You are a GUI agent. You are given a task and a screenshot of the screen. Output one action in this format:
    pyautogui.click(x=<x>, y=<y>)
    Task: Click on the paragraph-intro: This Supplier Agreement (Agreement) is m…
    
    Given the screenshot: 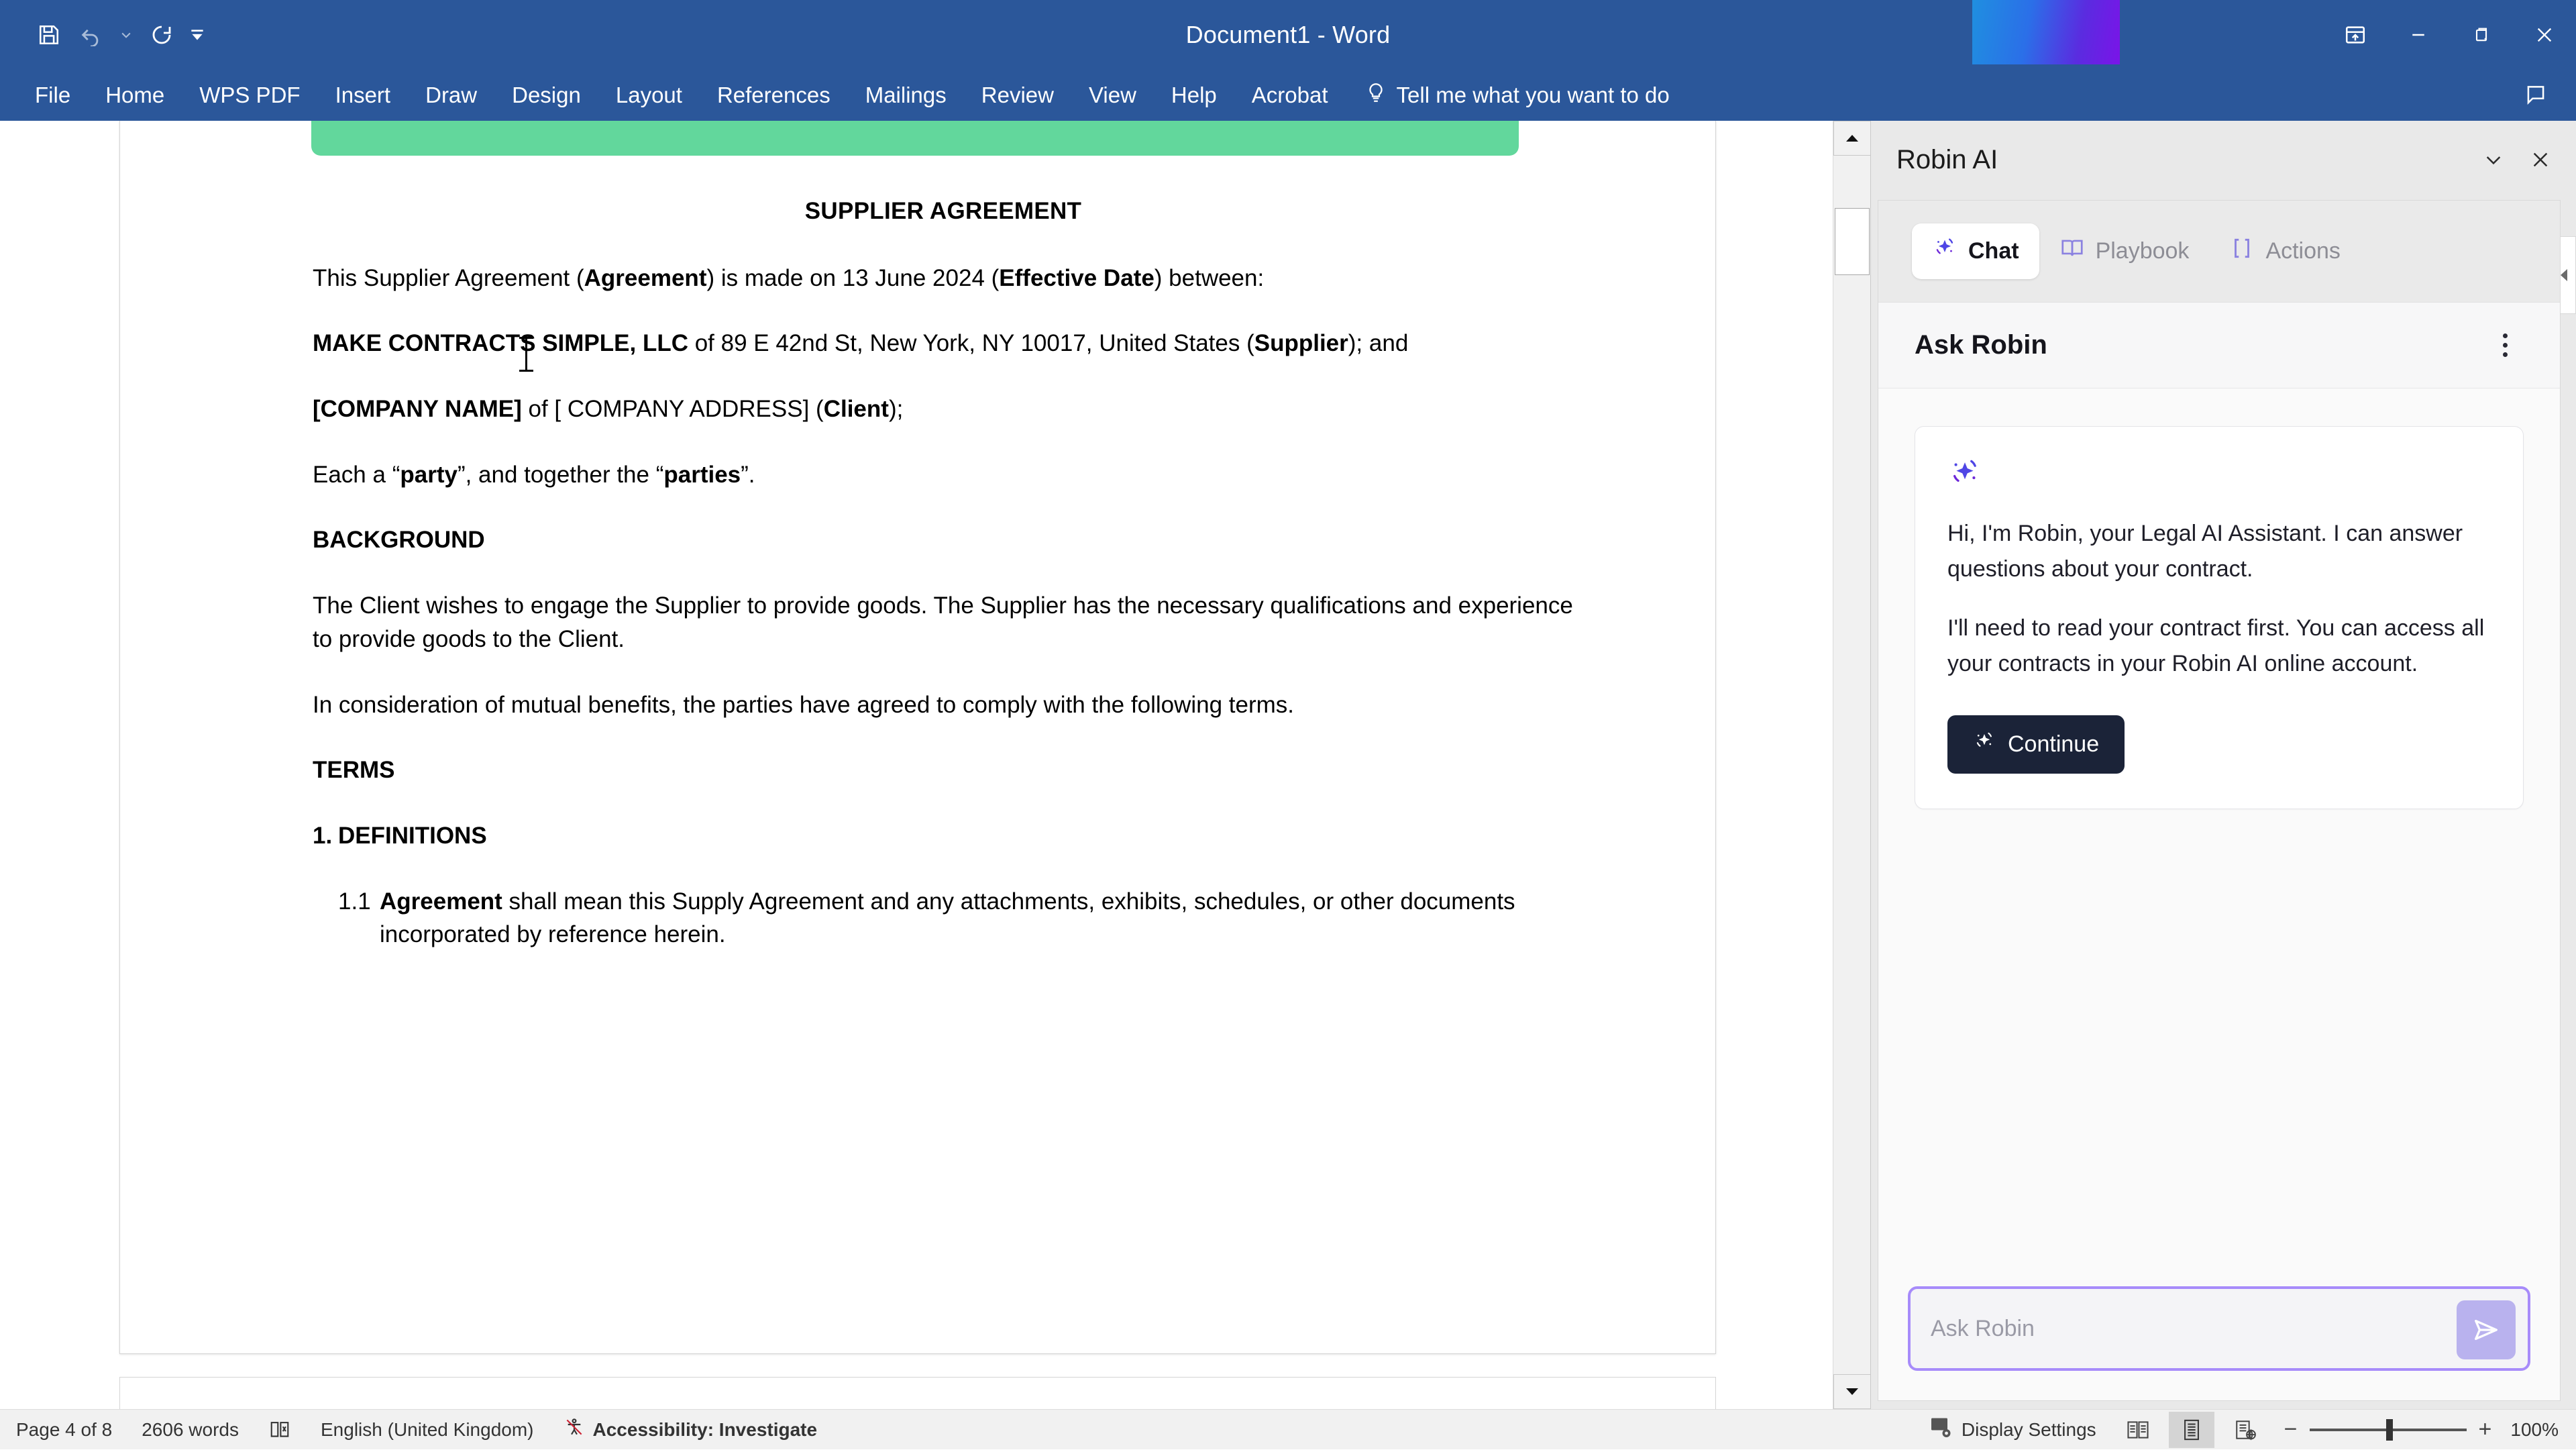 What is the action you would take?
    pyautogui.click(x=943, y=278)
    